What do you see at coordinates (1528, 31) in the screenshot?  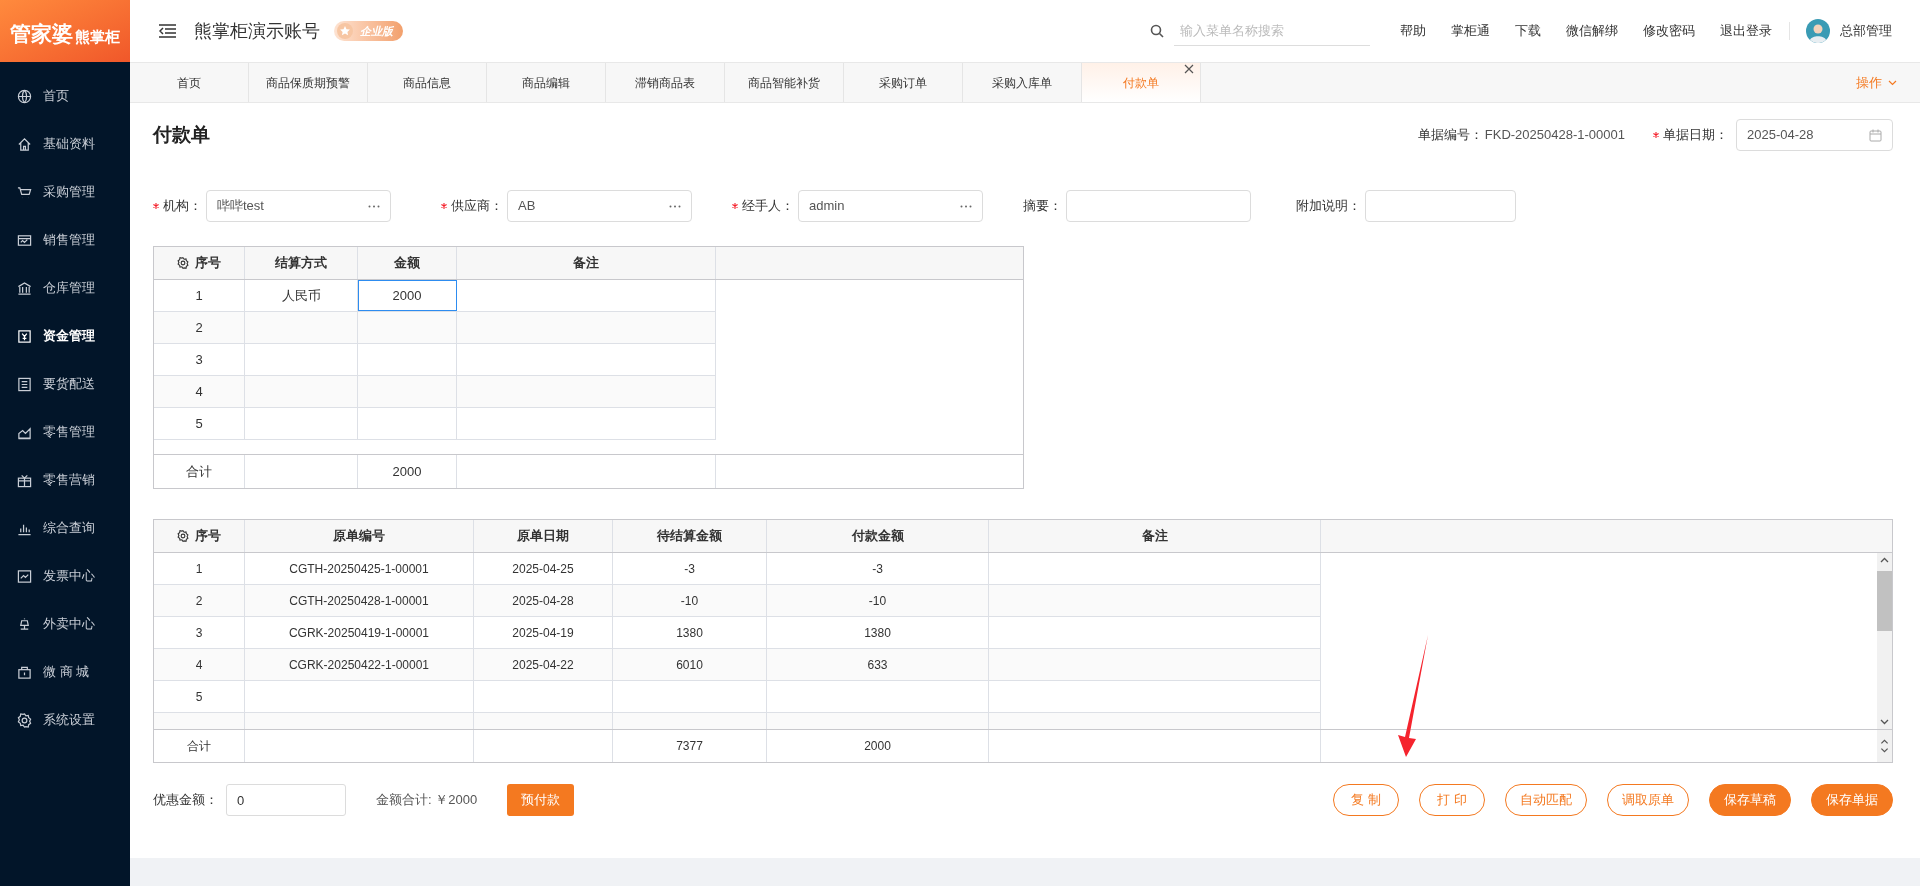 I see `header-link: 下载` at bounding box center [1528, 31].